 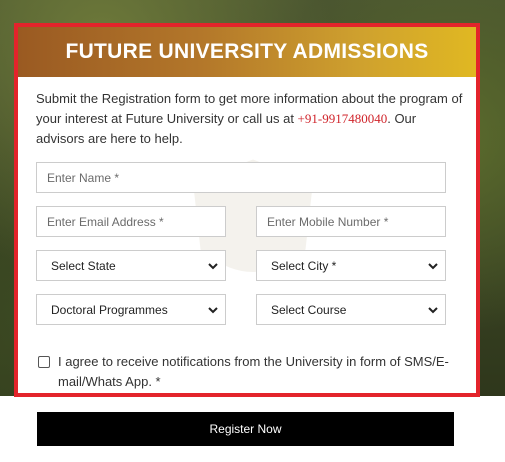 I want to click on state-select-value: Select State, so click(x=83, y=265).